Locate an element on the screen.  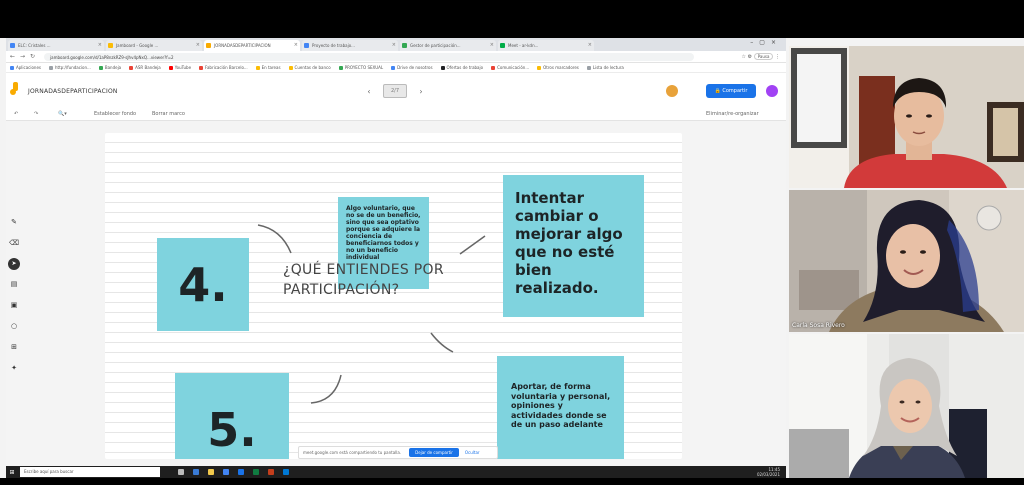
set-background-button: Establecer fondo is located at coordinates (115, 114).